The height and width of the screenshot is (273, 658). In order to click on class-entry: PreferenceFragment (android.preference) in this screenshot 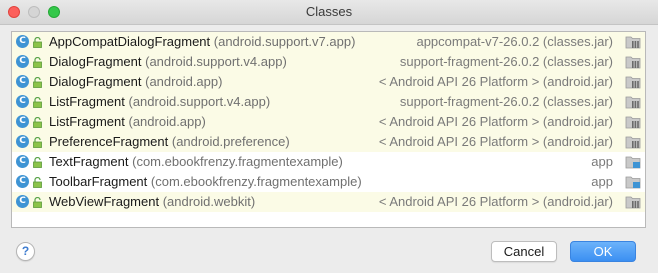, I will do `click(169, 142)`.